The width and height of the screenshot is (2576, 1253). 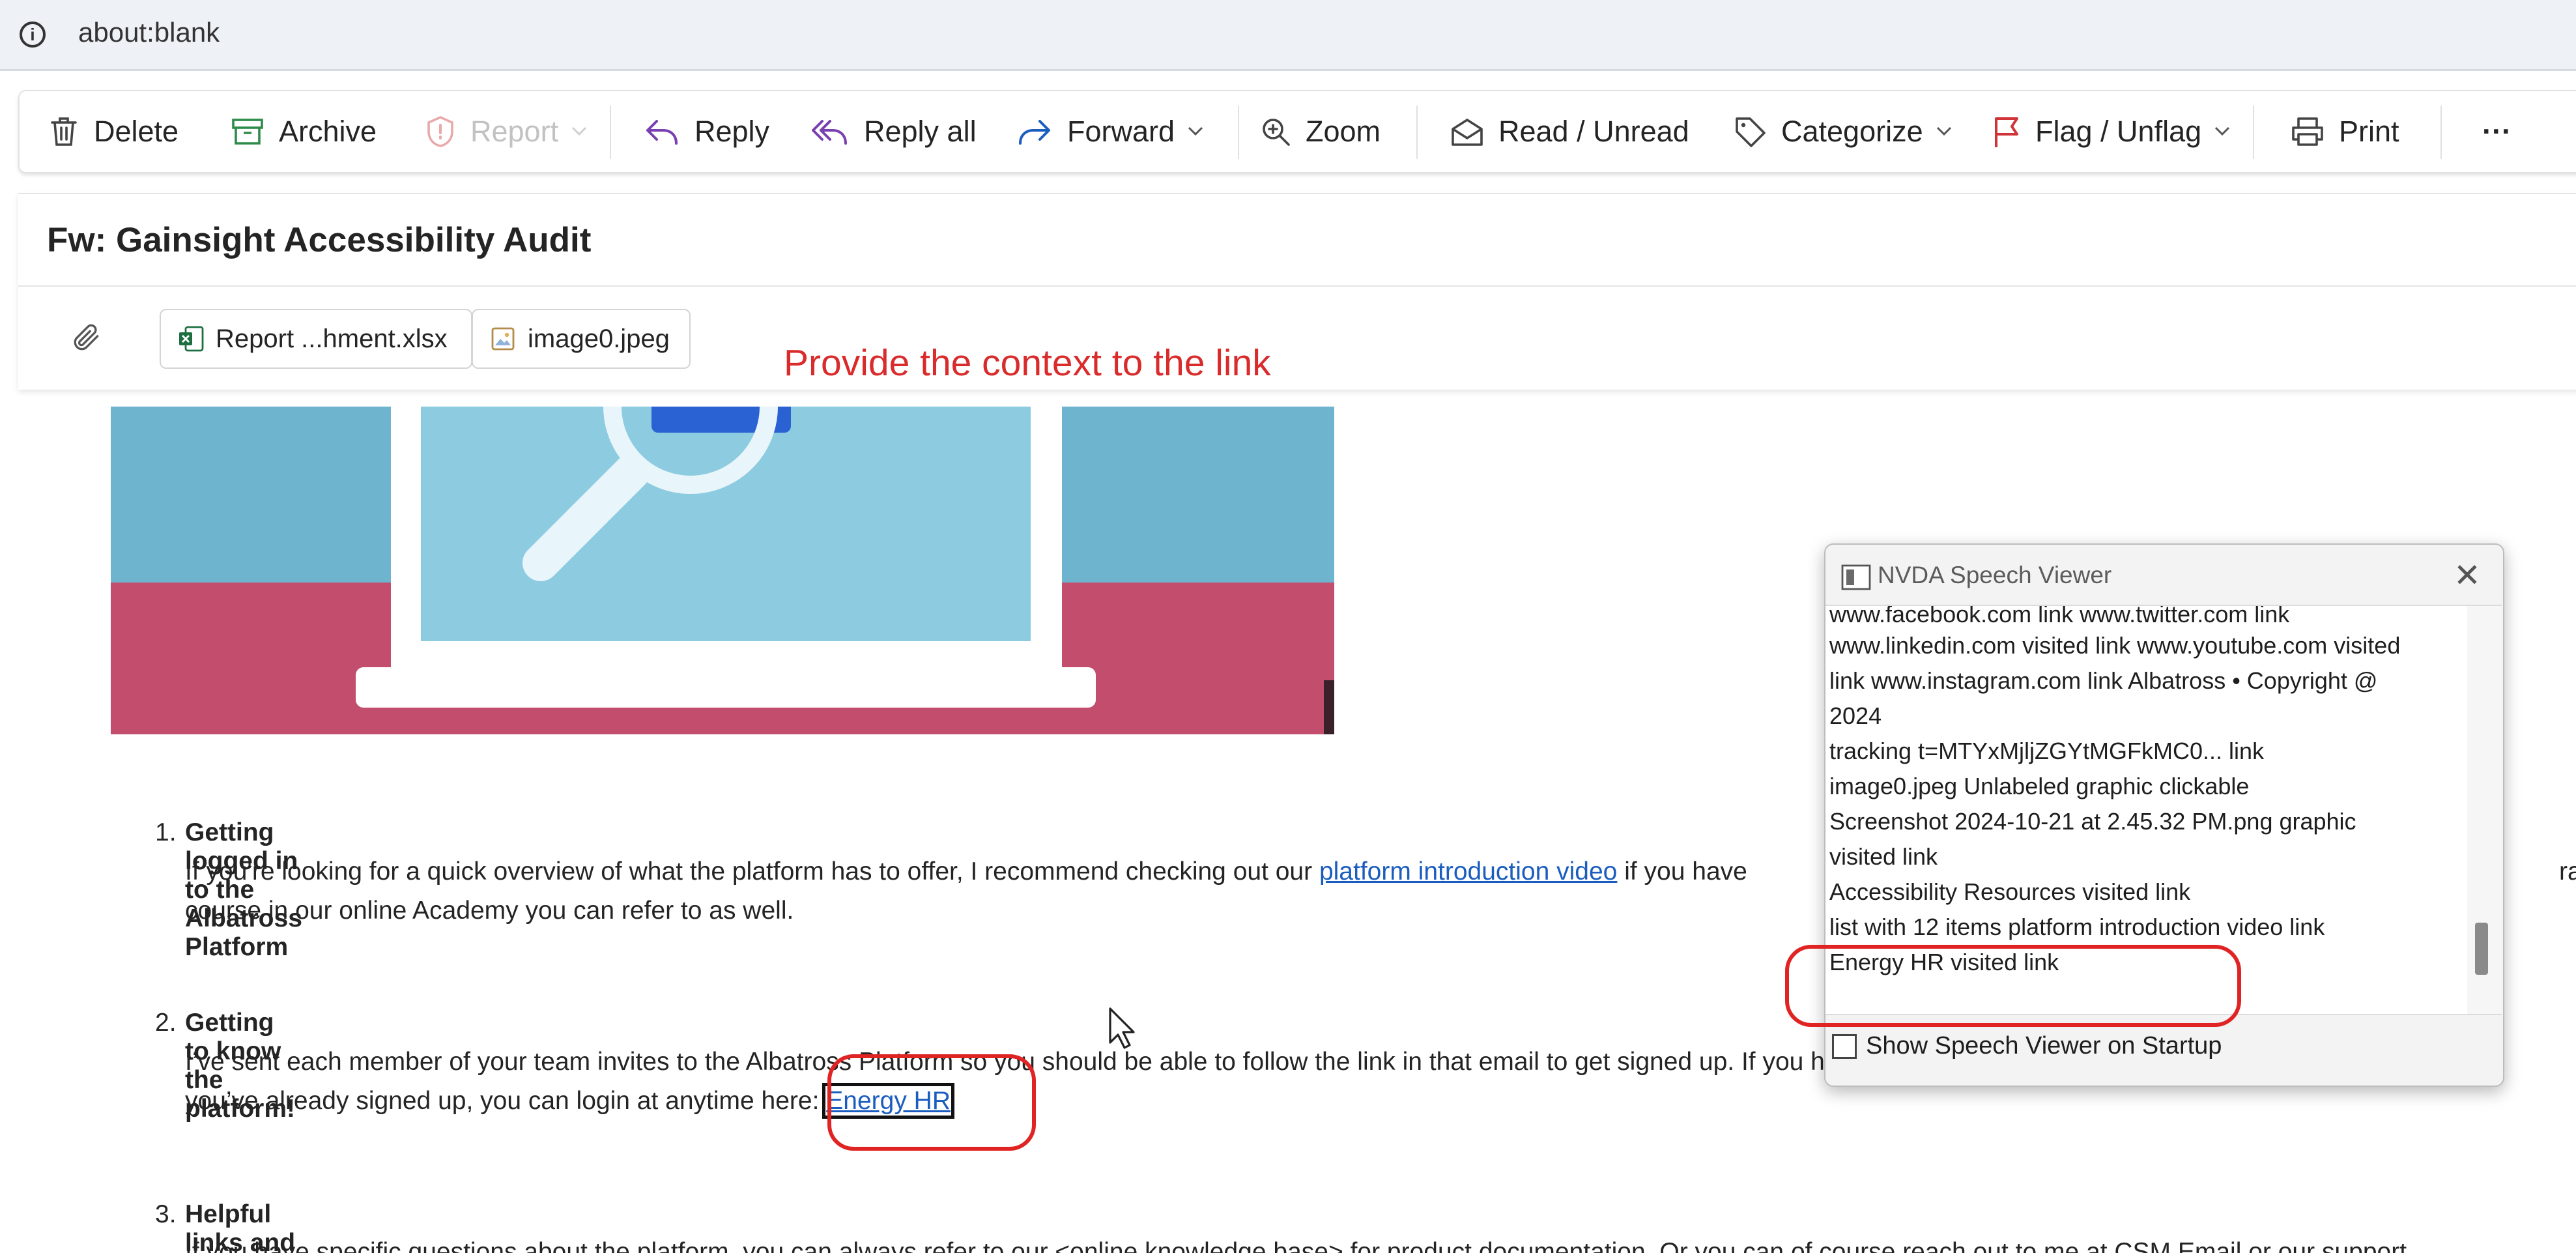 What do you see at coordinates (662, 132) in the screenshot?
I see `reply-icon` at bounding box center [662, 132].